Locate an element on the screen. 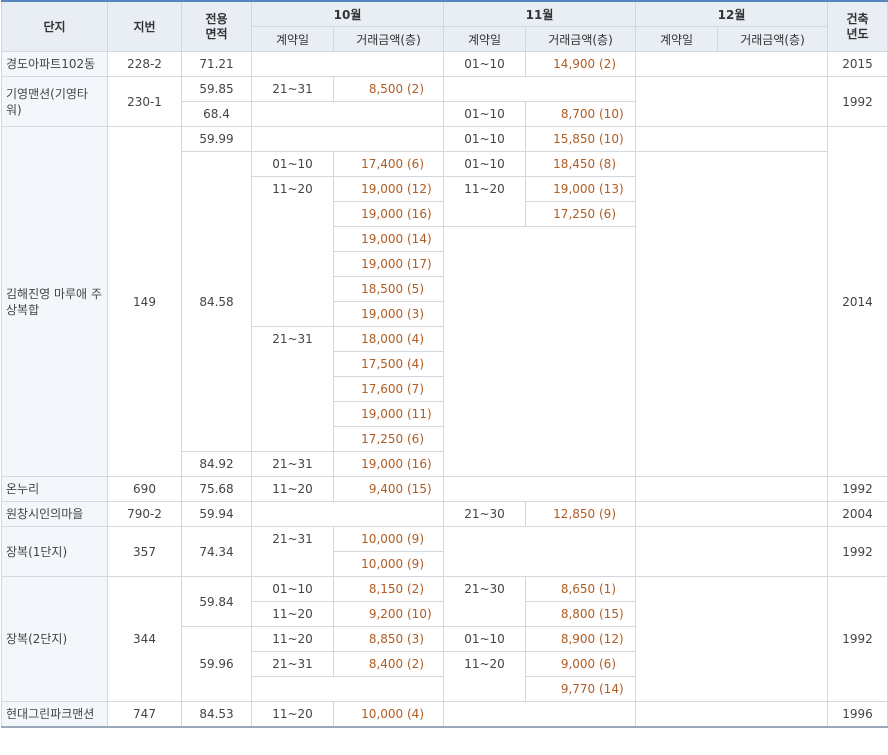 This screenshot has width=888, height=755. header-month-nov: 11월 is located at coordinates (539, 13).